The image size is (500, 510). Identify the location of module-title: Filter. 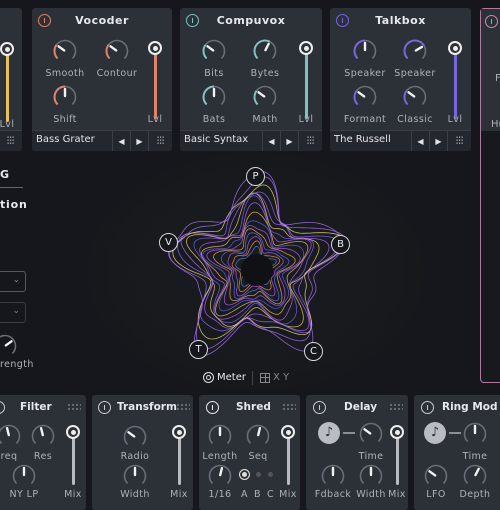
(36, 407).